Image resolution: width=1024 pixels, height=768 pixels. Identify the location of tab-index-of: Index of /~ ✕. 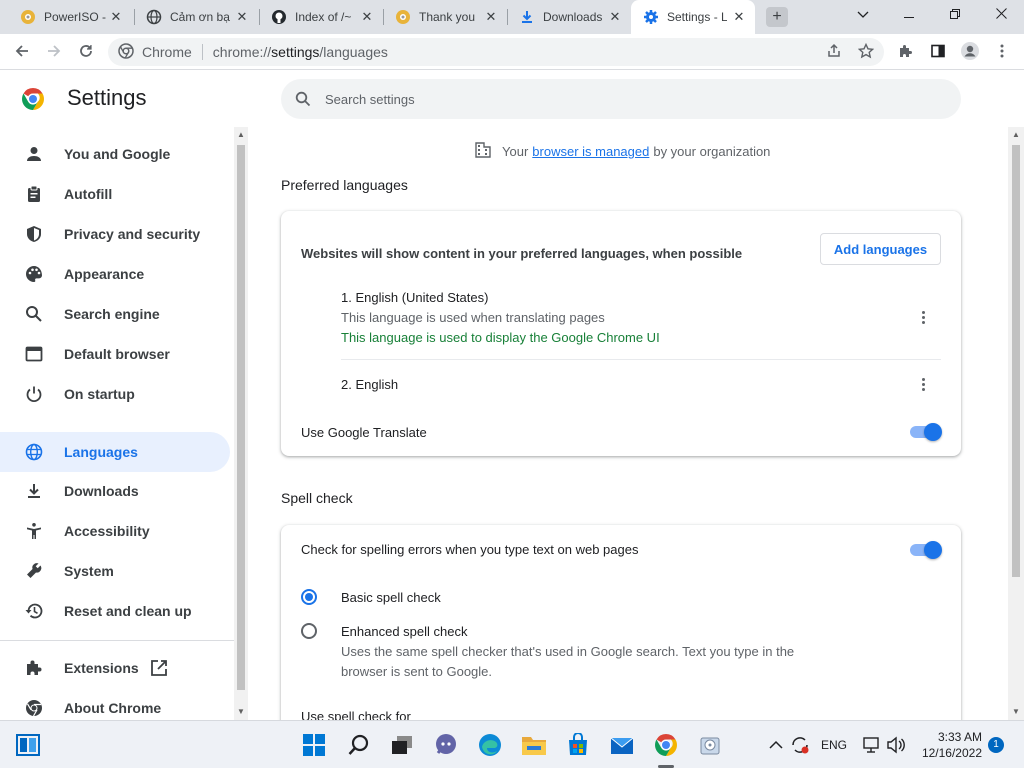
(321, 17).